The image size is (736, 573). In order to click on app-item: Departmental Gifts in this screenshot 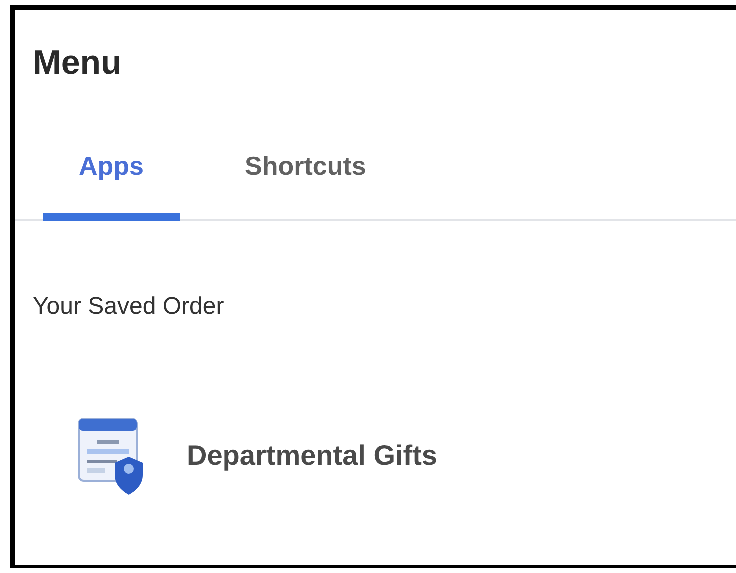, I will do `click(256, 456)`.